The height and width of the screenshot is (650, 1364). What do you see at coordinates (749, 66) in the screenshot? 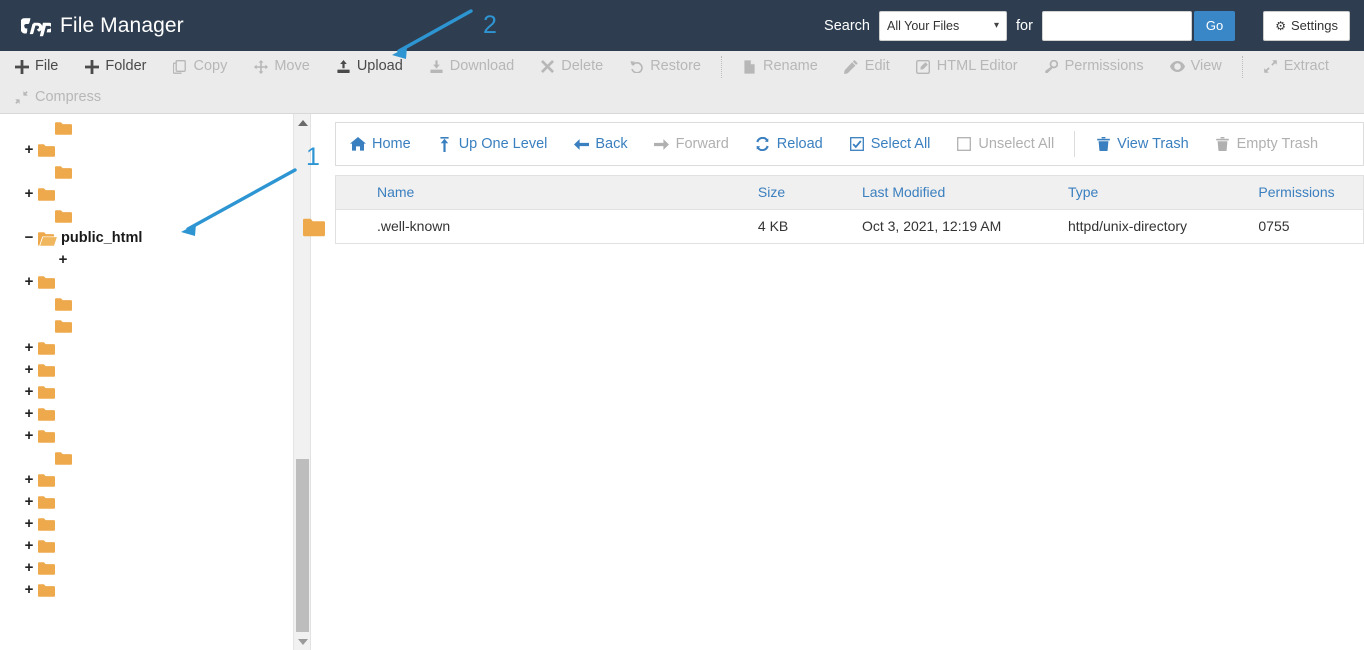
I see `file-icon` at bounding box center [749, 66].